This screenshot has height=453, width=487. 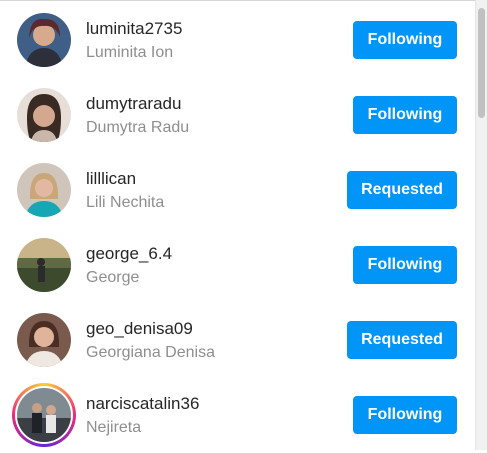 What do you see at coordinates (129, 254) in the screenshot?
I see `username: george_6.4` at bounding box center [129, 254].